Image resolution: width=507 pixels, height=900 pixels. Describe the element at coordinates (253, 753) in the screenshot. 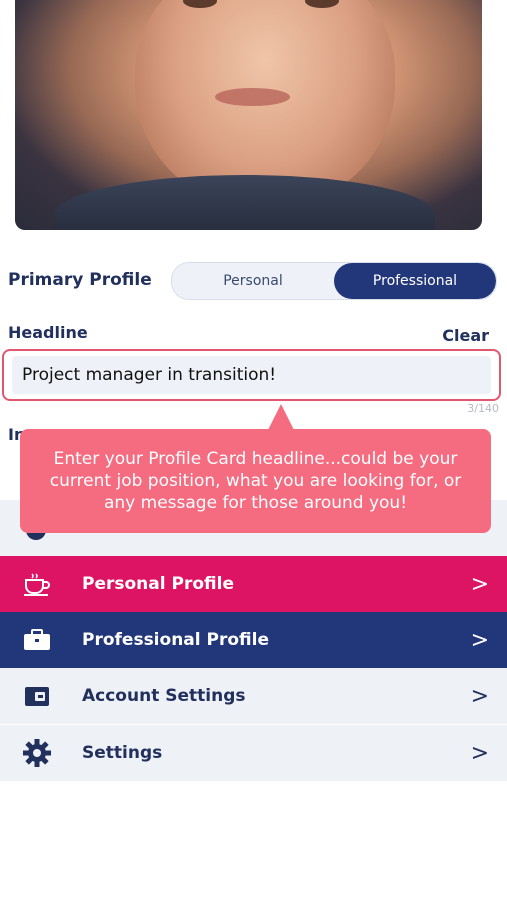

I see `menu-item-settings: Settings >` at that location.